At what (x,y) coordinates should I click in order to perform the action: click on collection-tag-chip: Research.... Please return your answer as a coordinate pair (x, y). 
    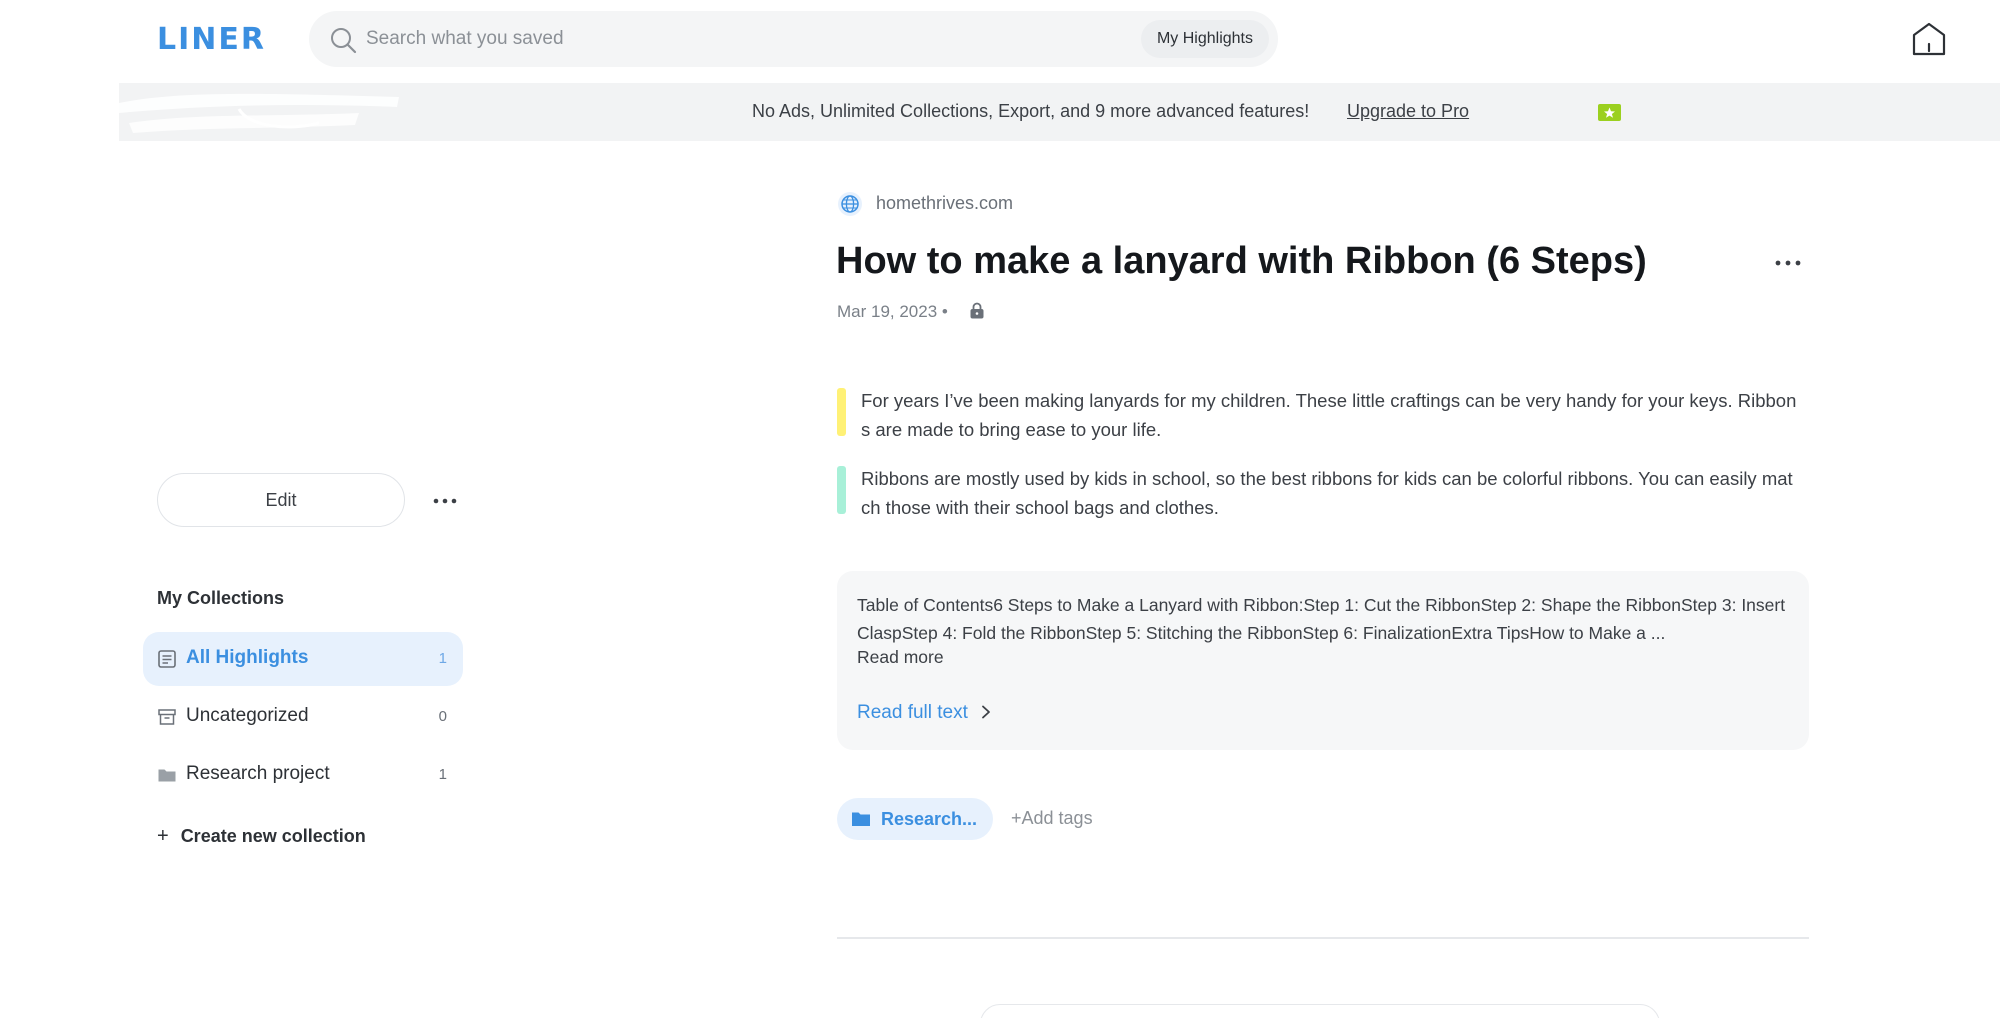
    Looking at the image, I should click on (915, 819).